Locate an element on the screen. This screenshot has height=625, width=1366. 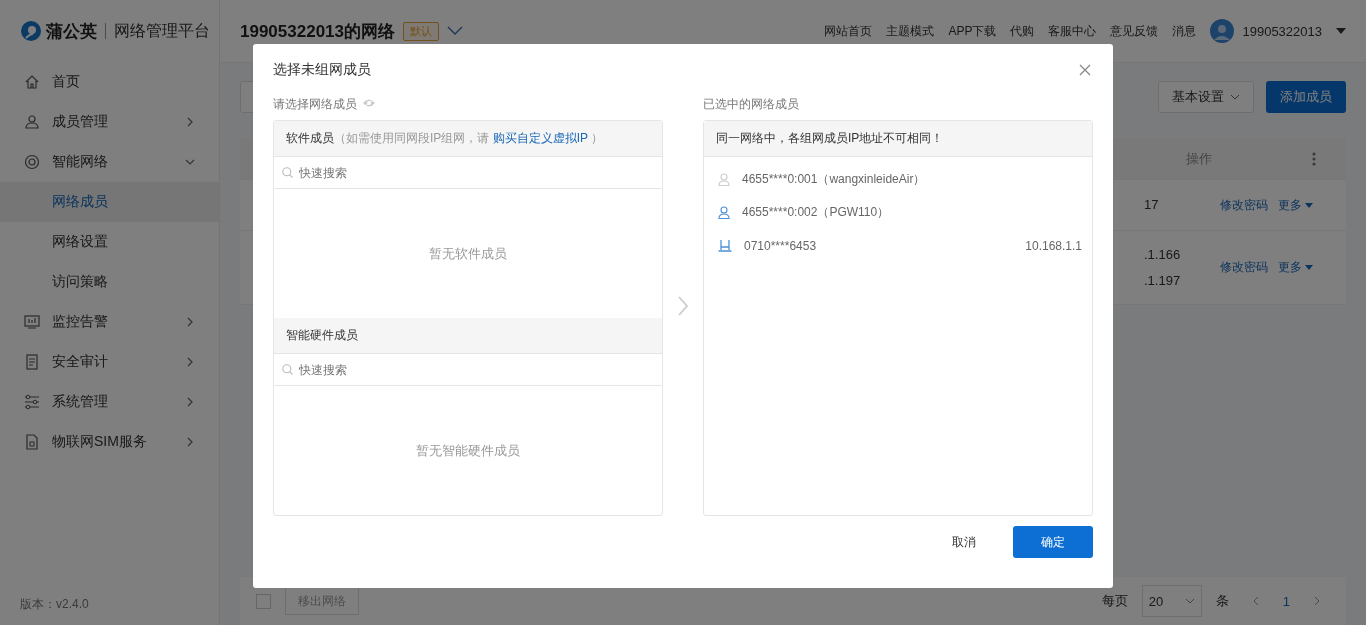
home-icon is located at coordinates (32, 82).